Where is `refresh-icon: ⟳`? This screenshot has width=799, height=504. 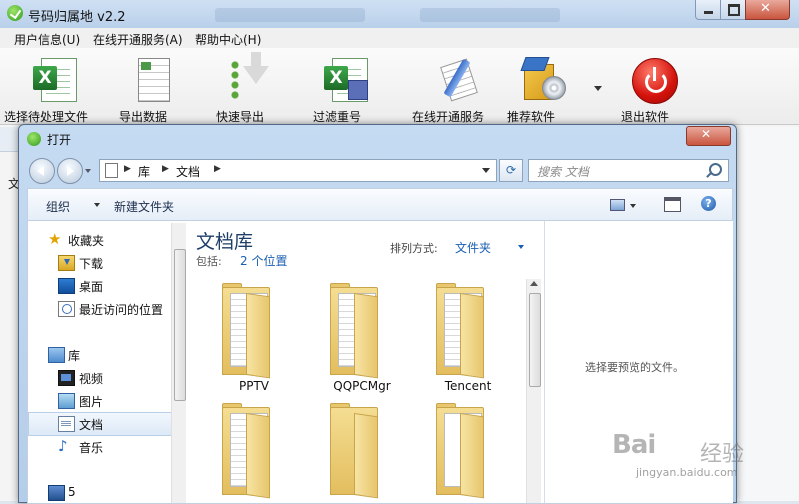 refresh-icon: ⟳ is located at coordinates (511, 170).